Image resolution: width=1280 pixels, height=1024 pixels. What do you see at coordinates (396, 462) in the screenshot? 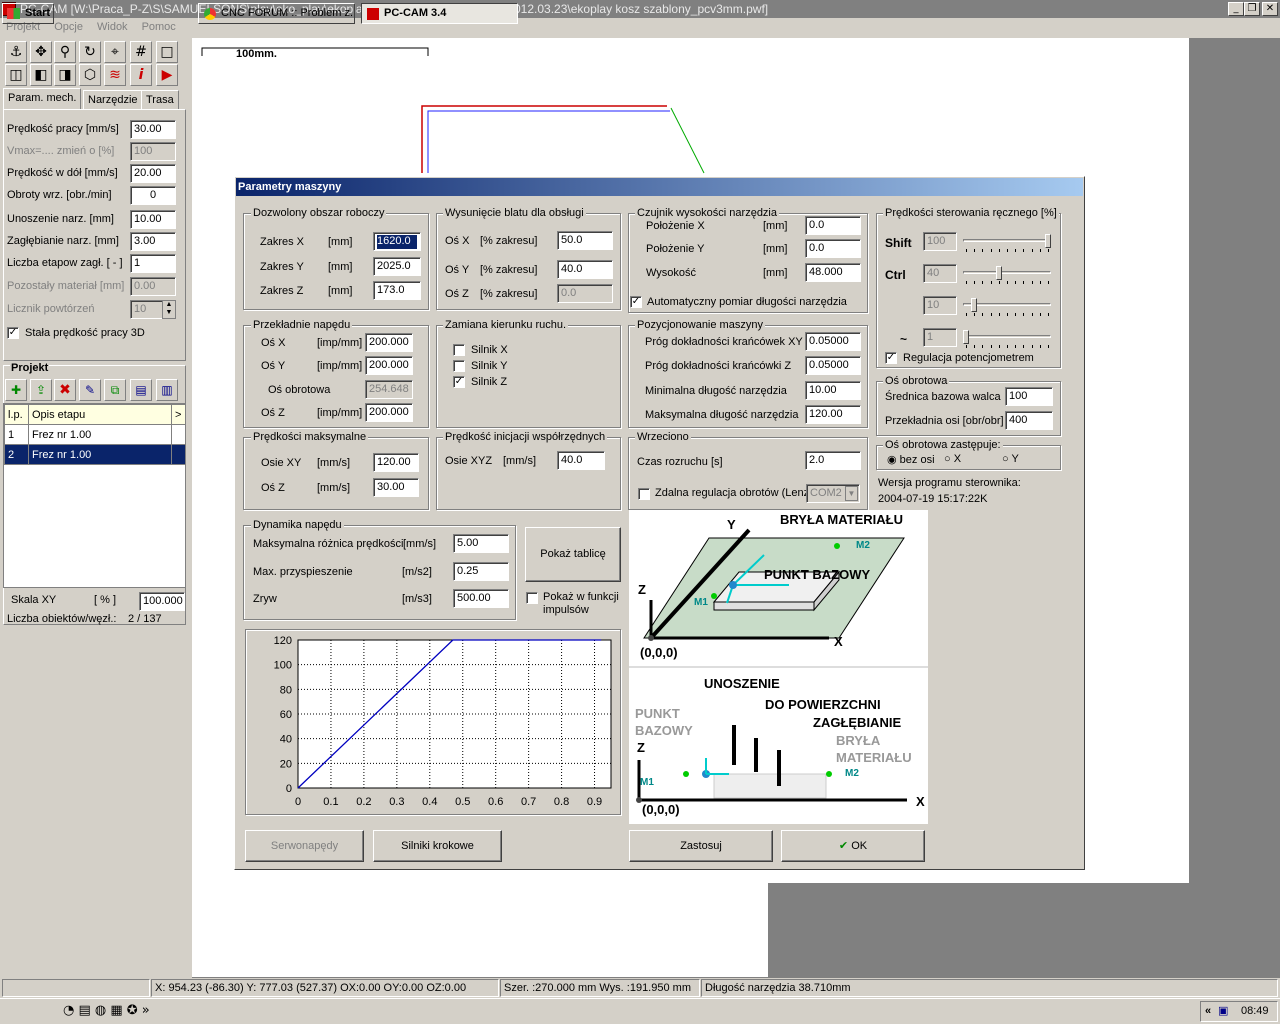
I see `maxspeed-input: 120.00` at bounding box center [396, 462].